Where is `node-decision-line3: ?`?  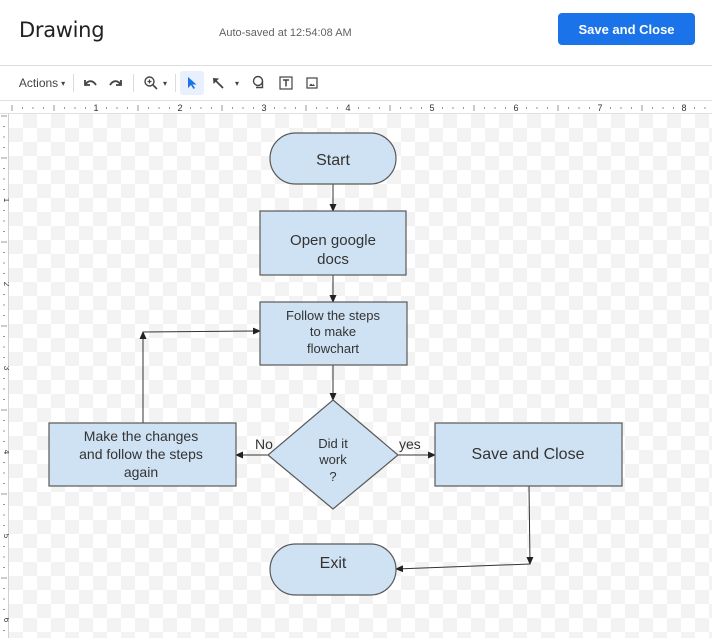
node-decision-line3: ? is located at coordinates (332, 476).